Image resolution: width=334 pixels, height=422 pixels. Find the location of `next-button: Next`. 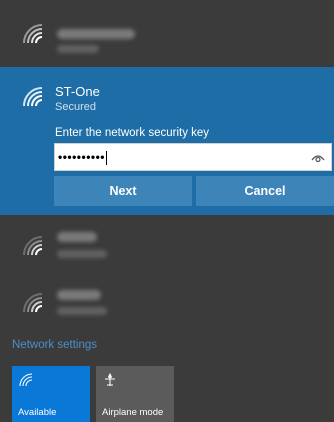

next-button: Next is located at coordinates (123, 191).